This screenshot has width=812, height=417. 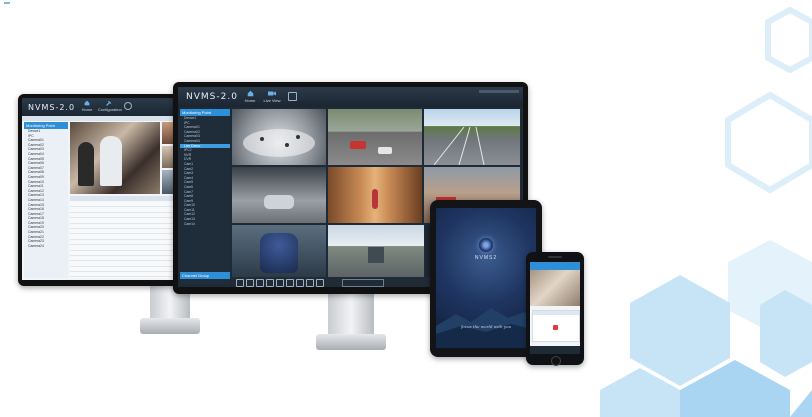 I want to click on snapshot-icon, so click(x=290, y=283).